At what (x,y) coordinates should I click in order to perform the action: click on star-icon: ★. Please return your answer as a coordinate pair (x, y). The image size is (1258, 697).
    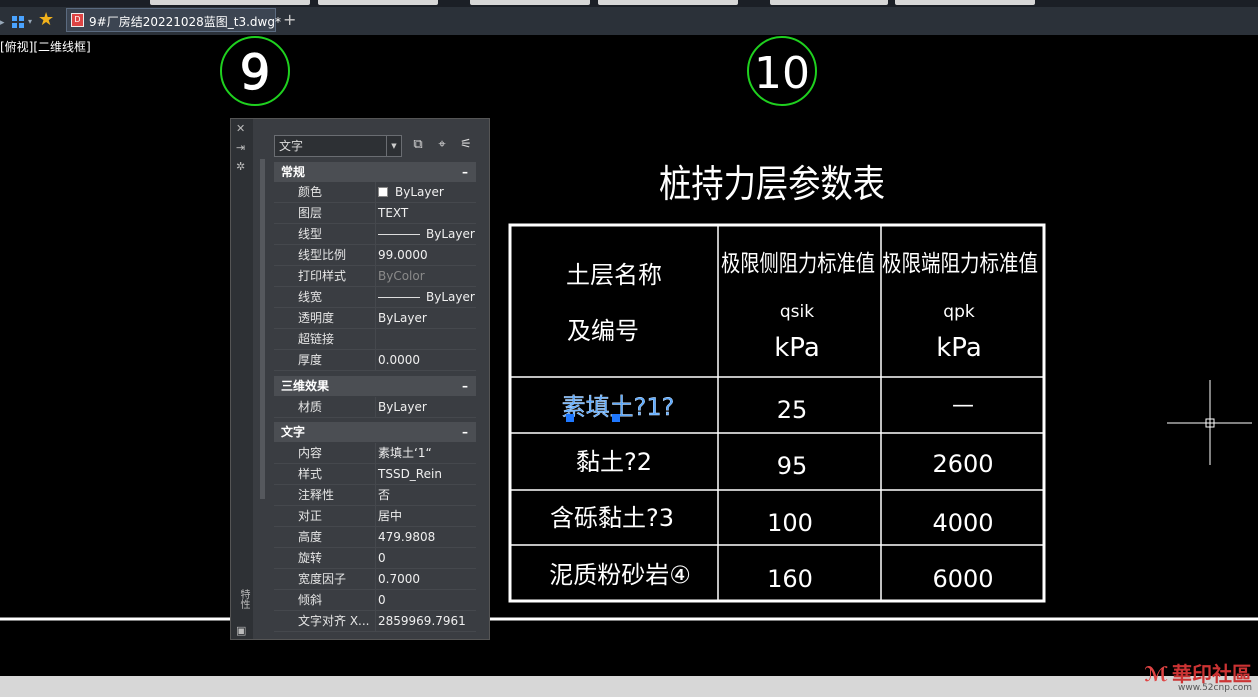
    Looking at the image, I should click on (46, 20).